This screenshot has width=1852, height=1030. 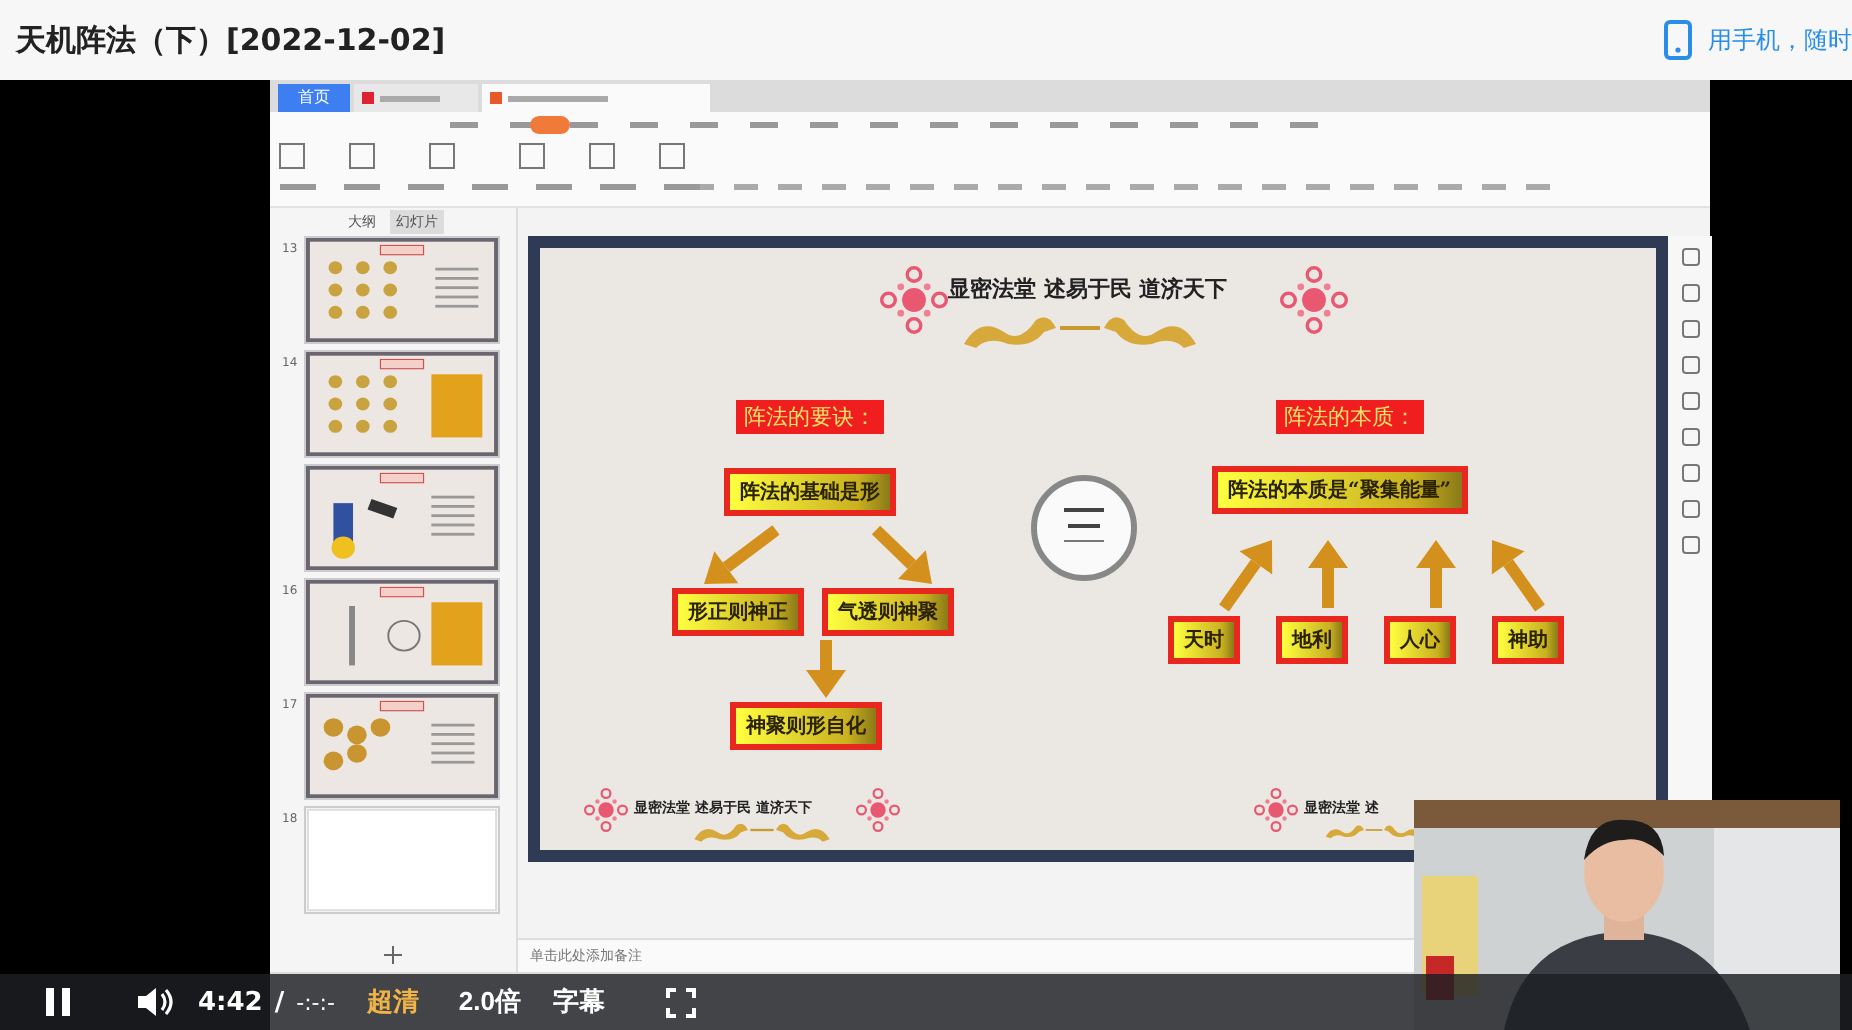 What do you see at coordinates (680, 1002) in the screenshot?
I see `fullscreen-button` at bounding box center [680, 1002].